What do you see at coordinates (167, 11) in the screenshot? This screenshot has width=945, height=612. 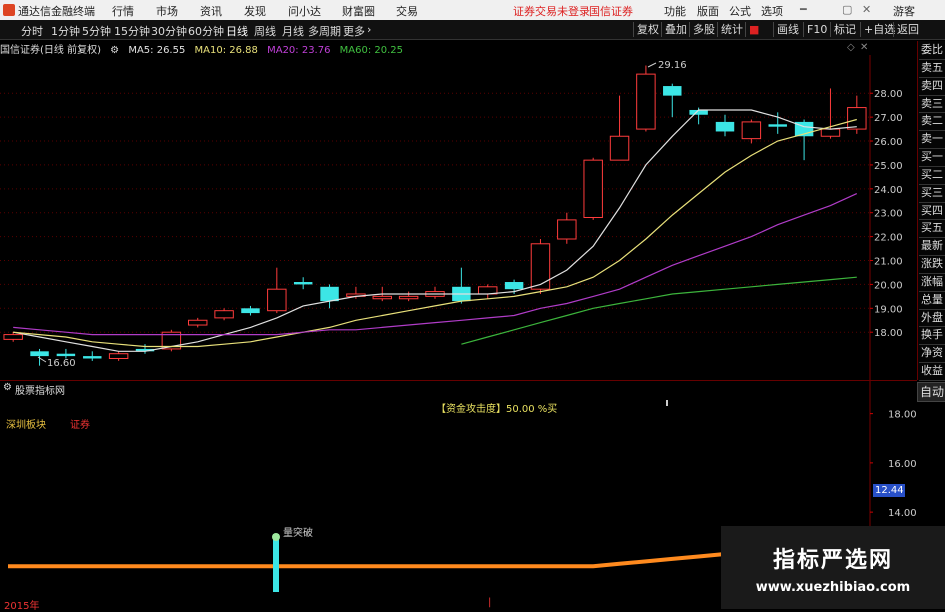 I see `menu-shichang: 市场` at bounding box center [167, 11].